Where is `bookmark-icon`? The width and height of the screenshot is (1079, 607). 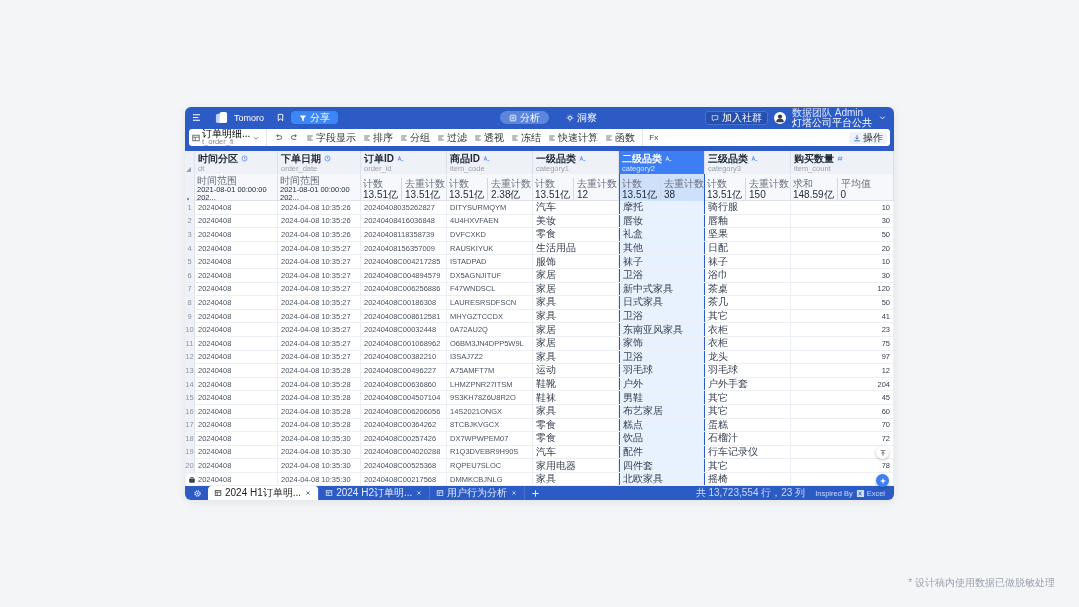 bookmark-icon is located at coordinates (280, 117).